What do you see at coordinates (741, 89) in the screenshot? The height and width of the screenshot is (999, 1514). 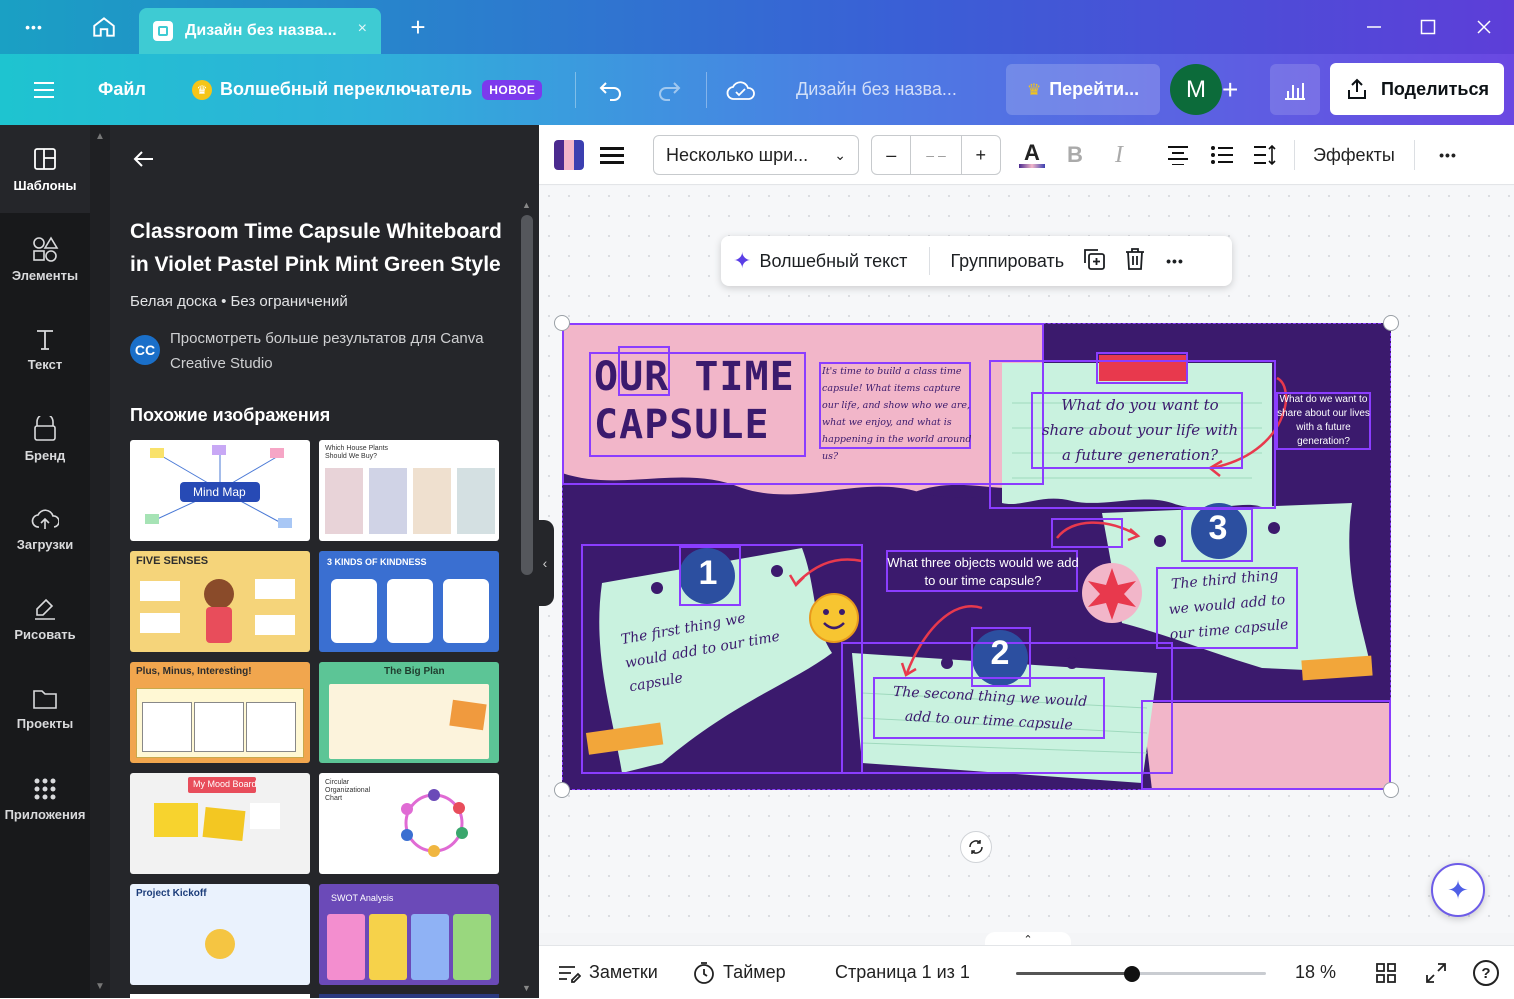 I see `cloud-saved-icon` at bounding box center [741, 89].